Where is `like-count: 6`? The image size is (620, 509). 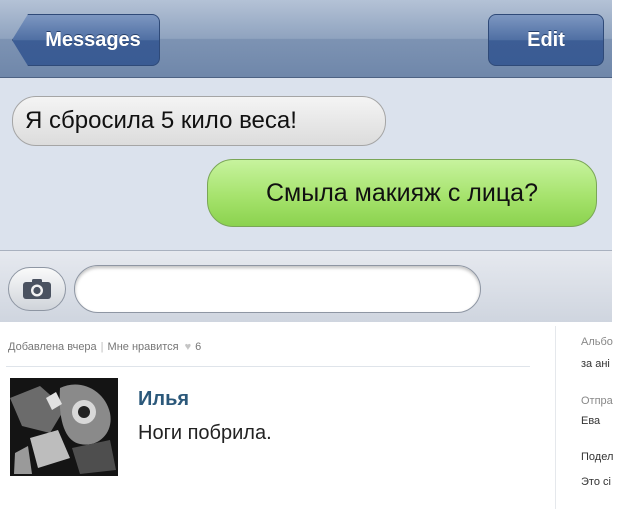
like-count: 6 is located at coordinates (198, 347).